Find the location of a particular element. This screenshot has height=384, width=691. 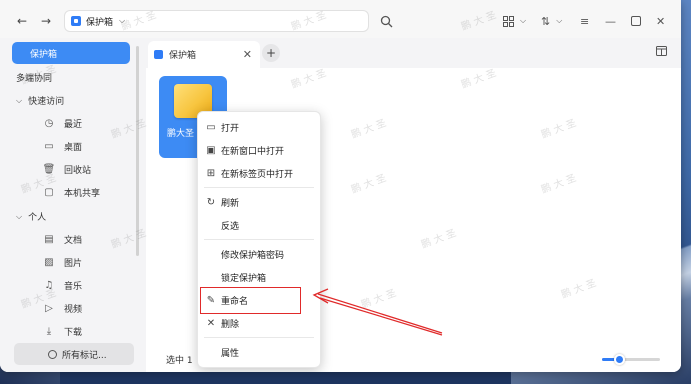

menu-item-open-new-tab: ⊞ 在新标签页中打开 is located at coordinates (259, 173).